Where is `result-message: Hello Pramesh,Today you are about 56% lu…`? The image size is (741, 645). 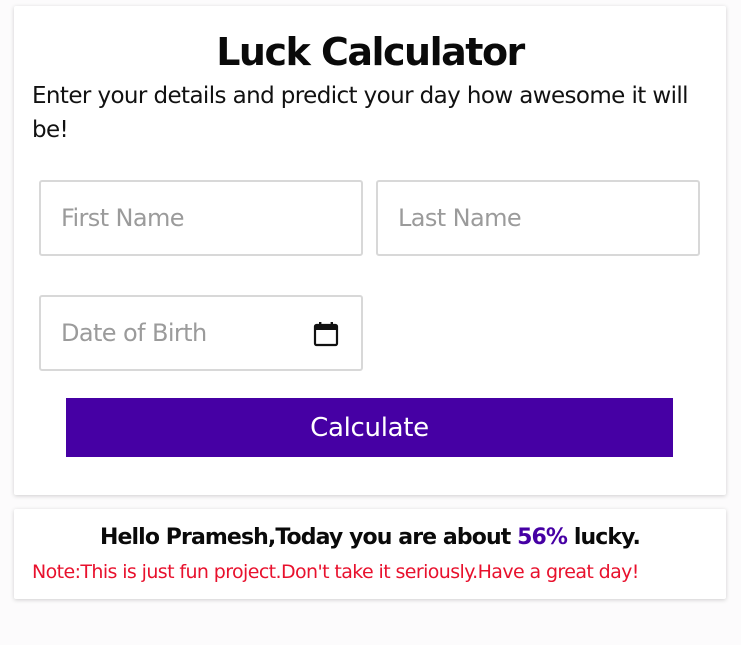 result-message: Hello Pramesh,Today you are about 56% lu… is located at coordinates (370, 537).